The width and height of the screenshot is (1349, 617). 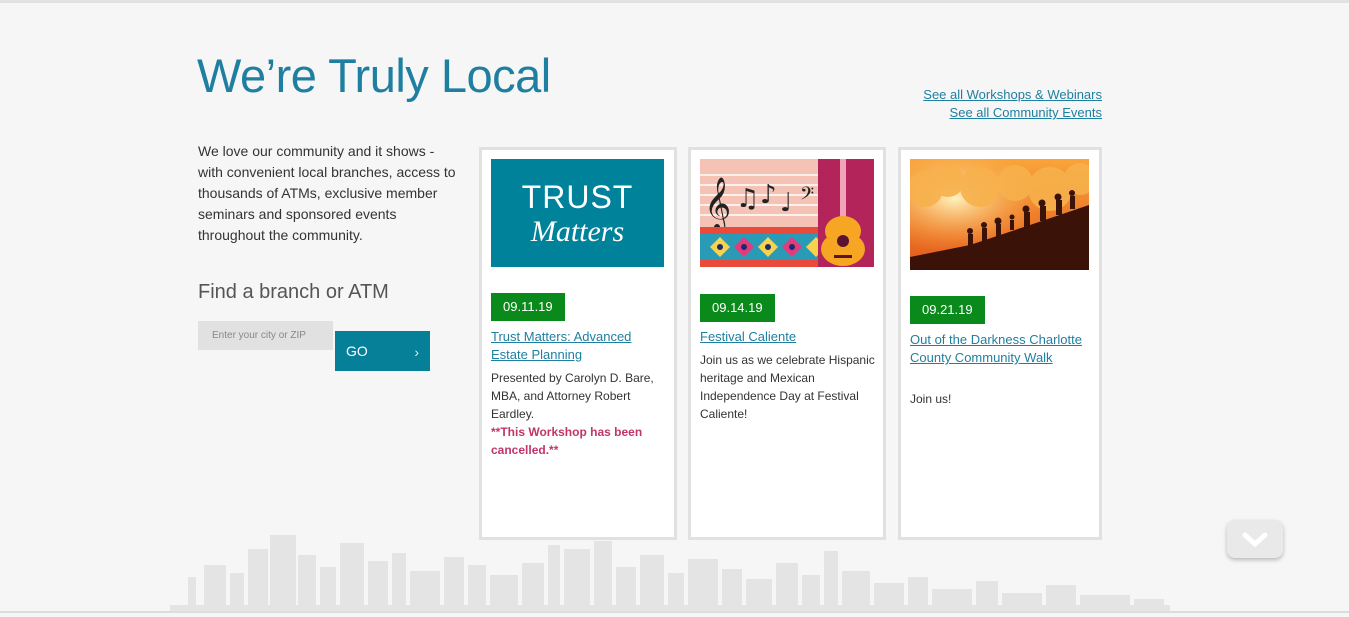 I want to click on section-title: We’re Truly Local, so click(x=374, y=75).